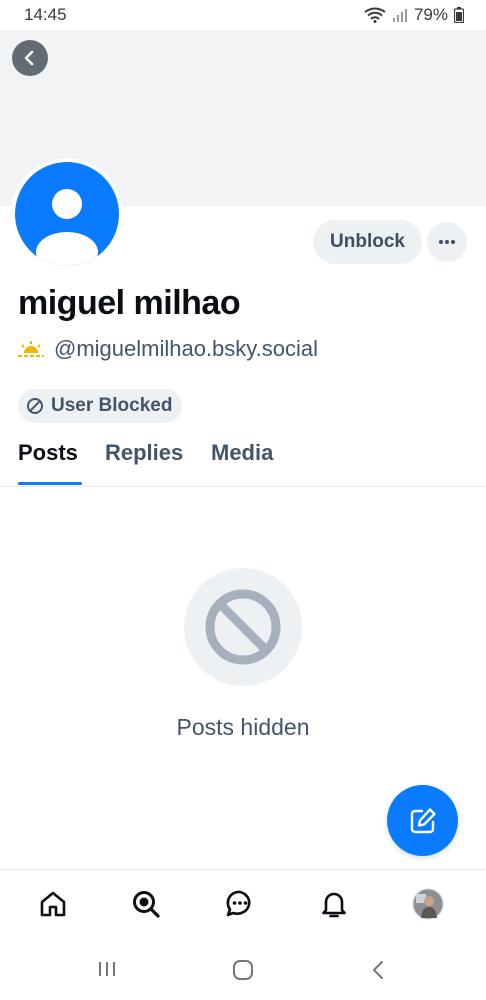 Image resolution: width=486 pixels, height=1000 pixels. I want to click on posts-hidden-text: Posts hidden, so click(243, 727).